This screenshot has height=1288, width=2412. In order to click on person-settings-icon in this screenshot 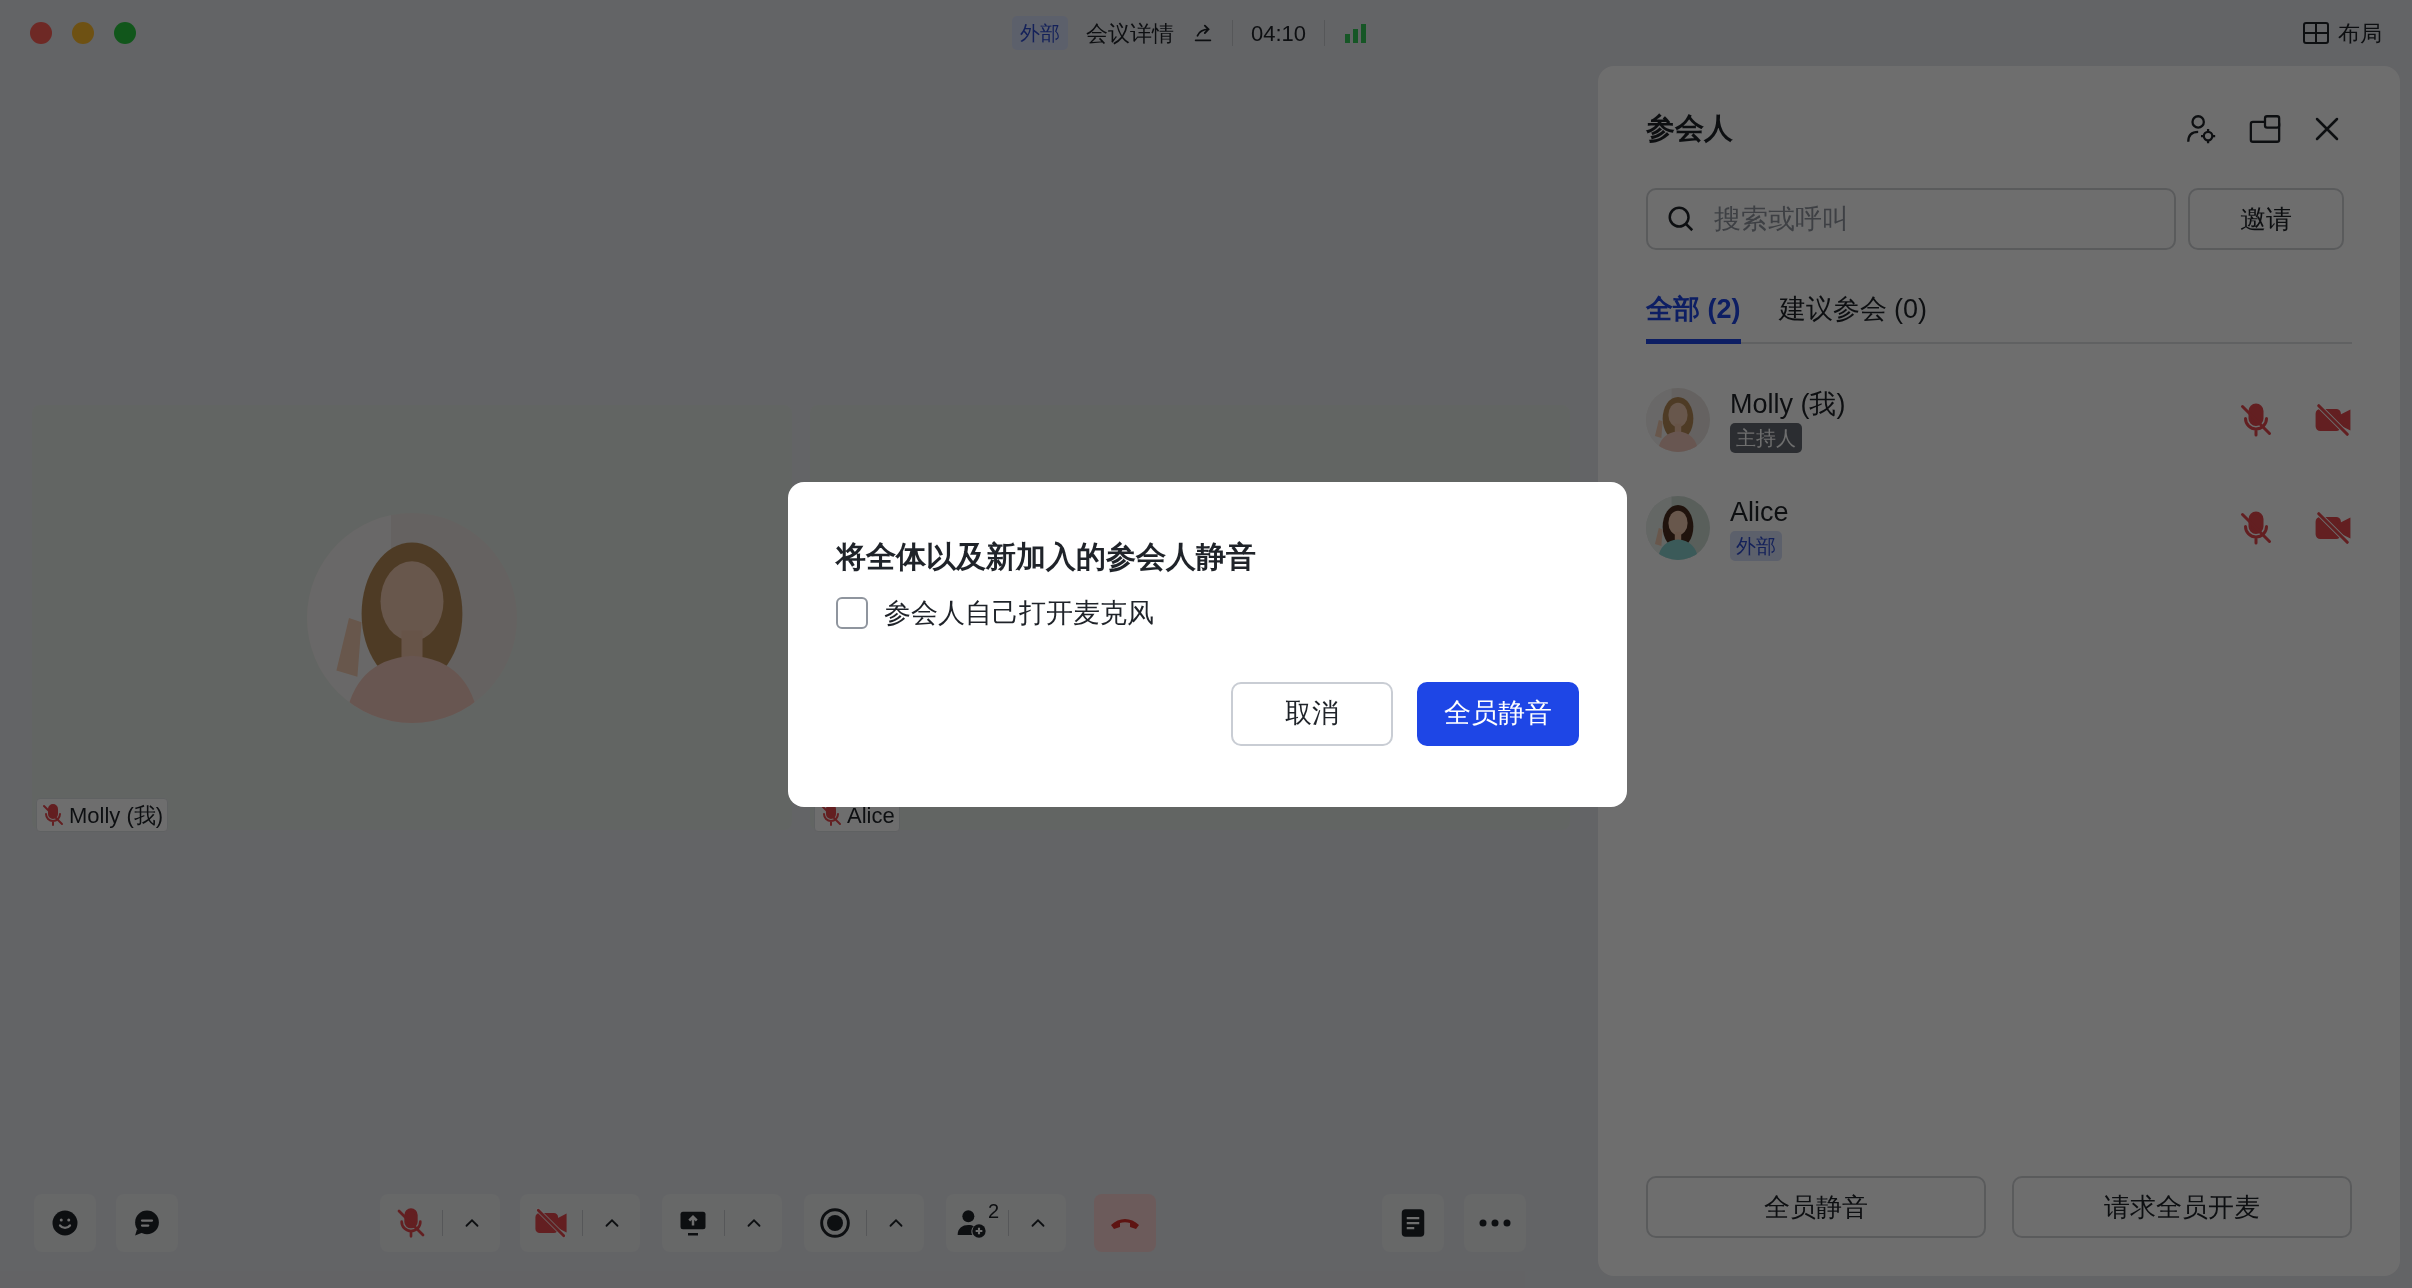, I will do `click(2201, 129)`.